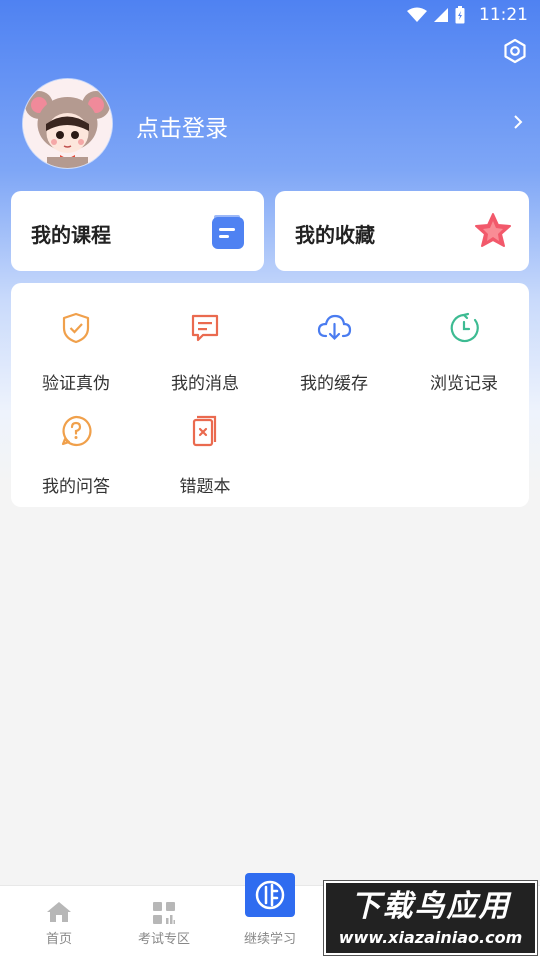  I want to click on feature-history-label: 浏览记录, so click(464, 384).